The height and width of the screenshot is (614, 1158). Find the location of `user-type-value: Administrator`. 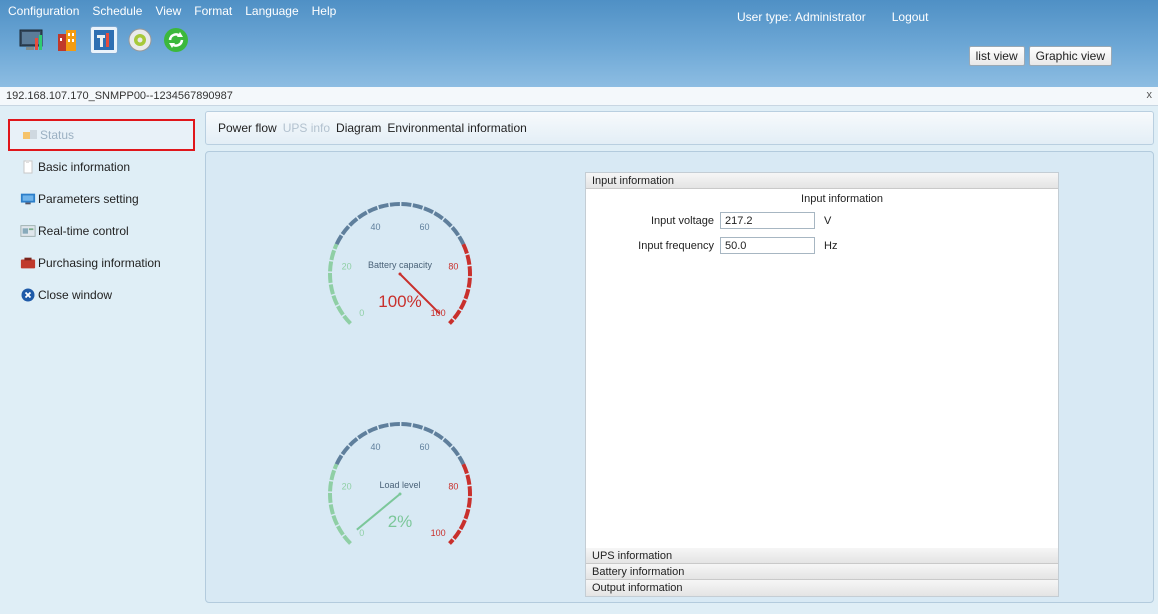

user-type-value: Administrator is located at coordinates (830, 17).